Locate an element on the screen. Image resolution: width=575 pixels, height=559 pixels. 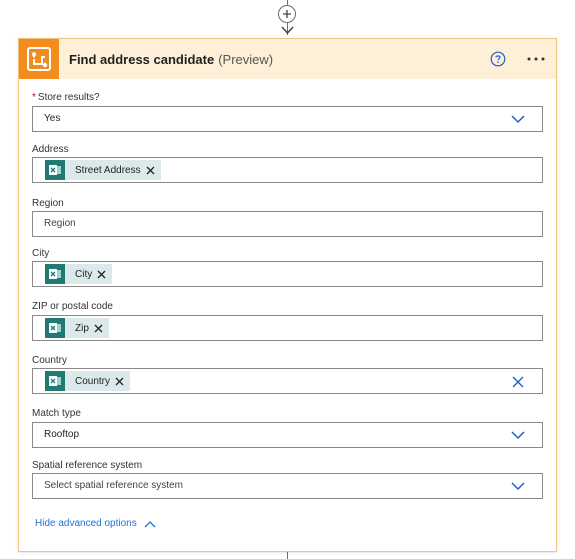
country-label: Country is located at coordinates (50, 360).